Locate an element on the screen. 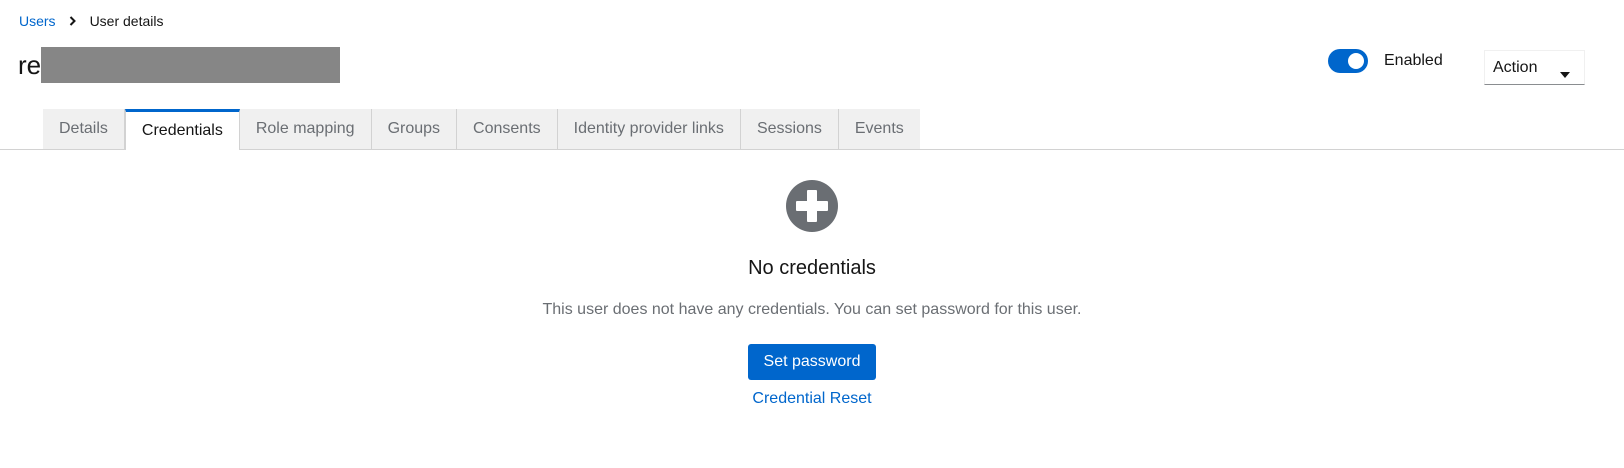 This screenshot has width=1624, height=468. toggle-knob is located at coordinates (1356, 61).